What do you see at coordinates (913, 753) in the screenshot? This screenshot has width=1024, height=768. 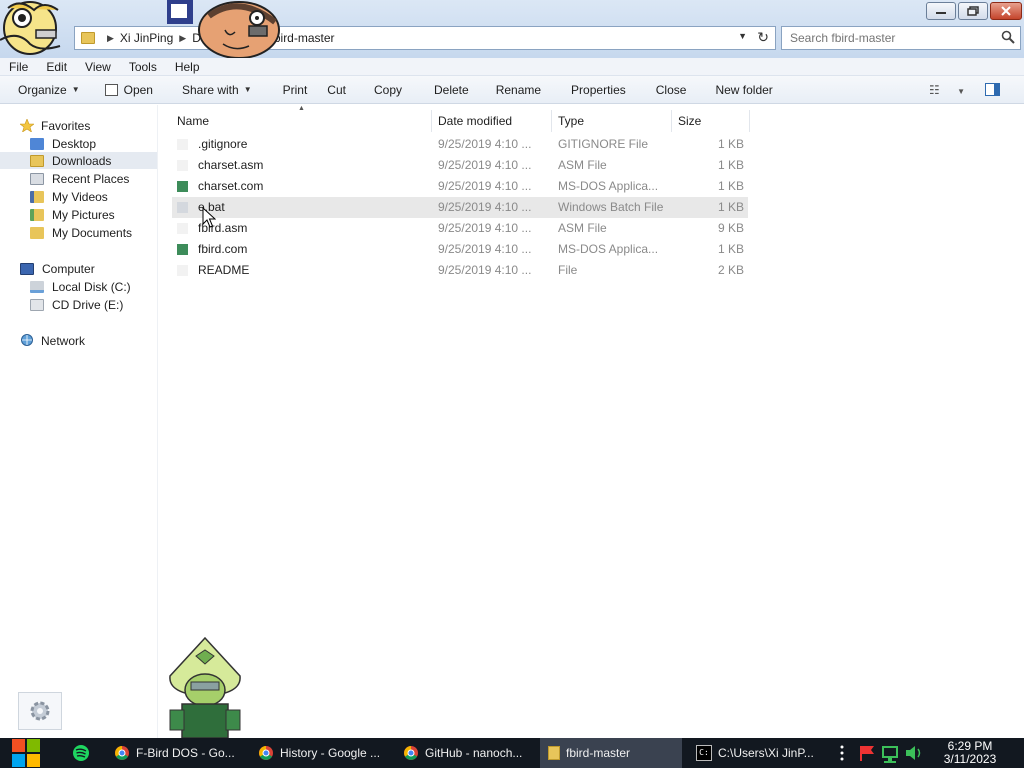 I see `volume-icon` at bounding box center [913, 753].